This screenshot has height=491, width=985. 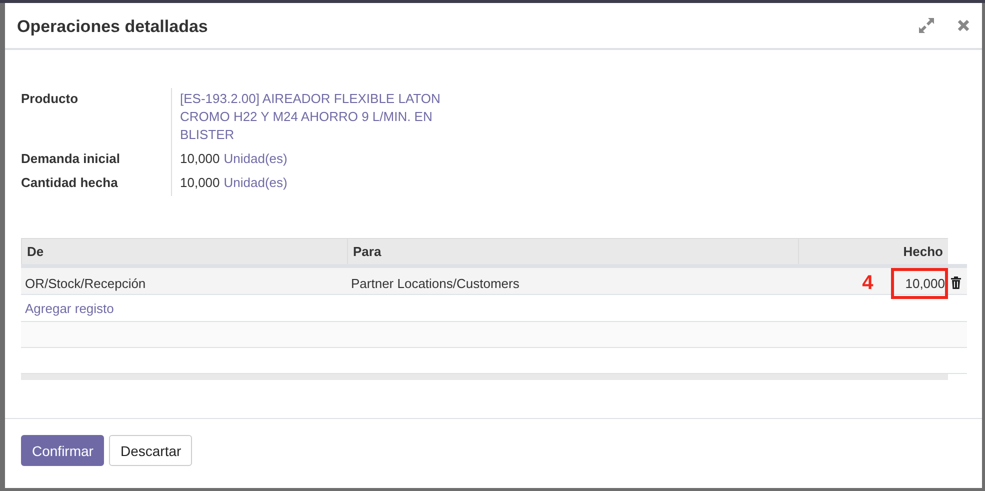 What do you see at coordinates (85, 283) in the screenshot?
I see `table-cell-text: OR/Stock/Recepción` at bounding box center [85, 283].